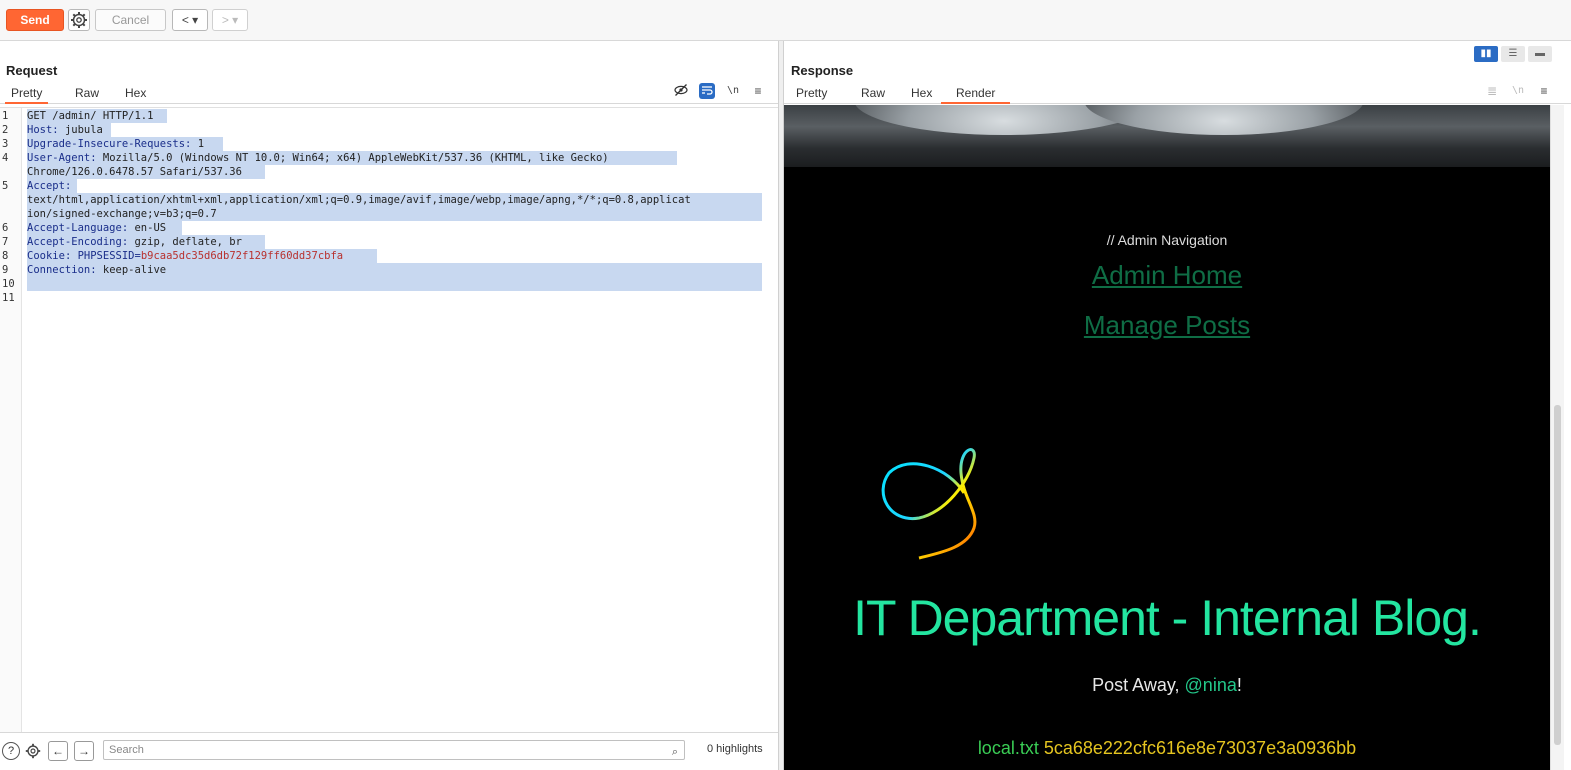 The image size is (1571, 770). Describe the element at coordinates (1211, 685) in the screenshot. I see `user-mention: @nina` at that location.